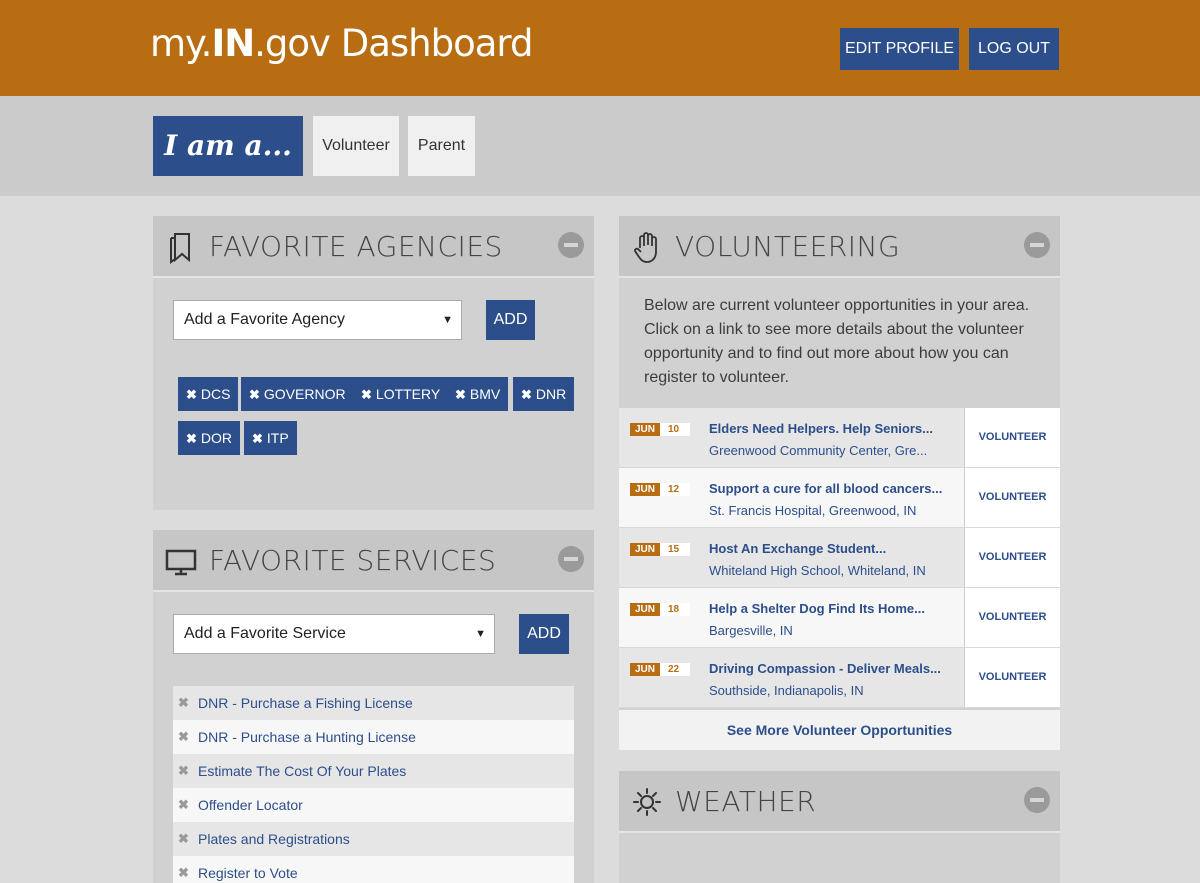  Describe the element at coordinates (181, 43) in the screenshot. I see `brand-prefix: my.` at that location.